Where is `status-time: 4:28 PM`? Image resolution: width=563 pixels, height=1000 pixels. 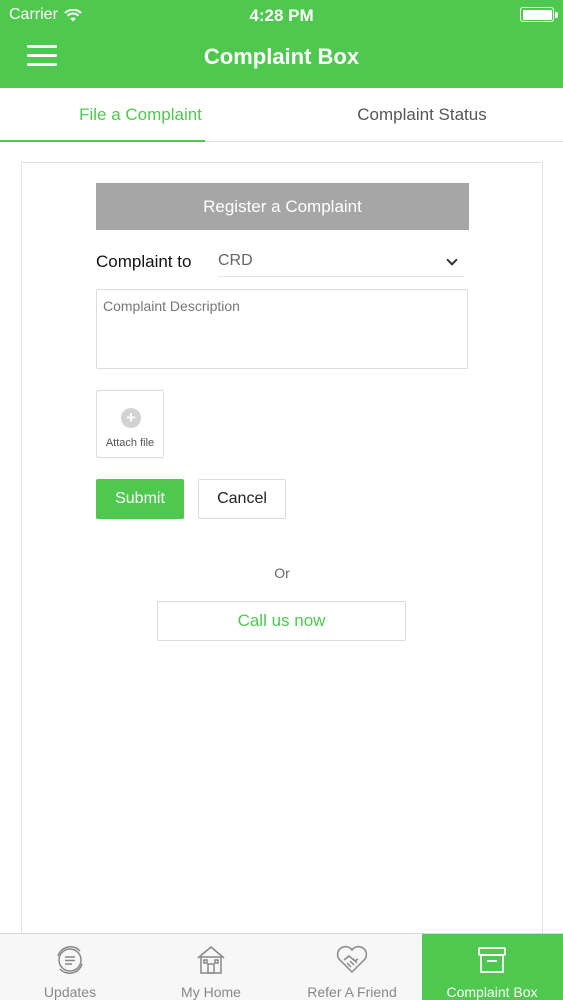 status-time: 4:28 PM is located at coordinates (281, 15).